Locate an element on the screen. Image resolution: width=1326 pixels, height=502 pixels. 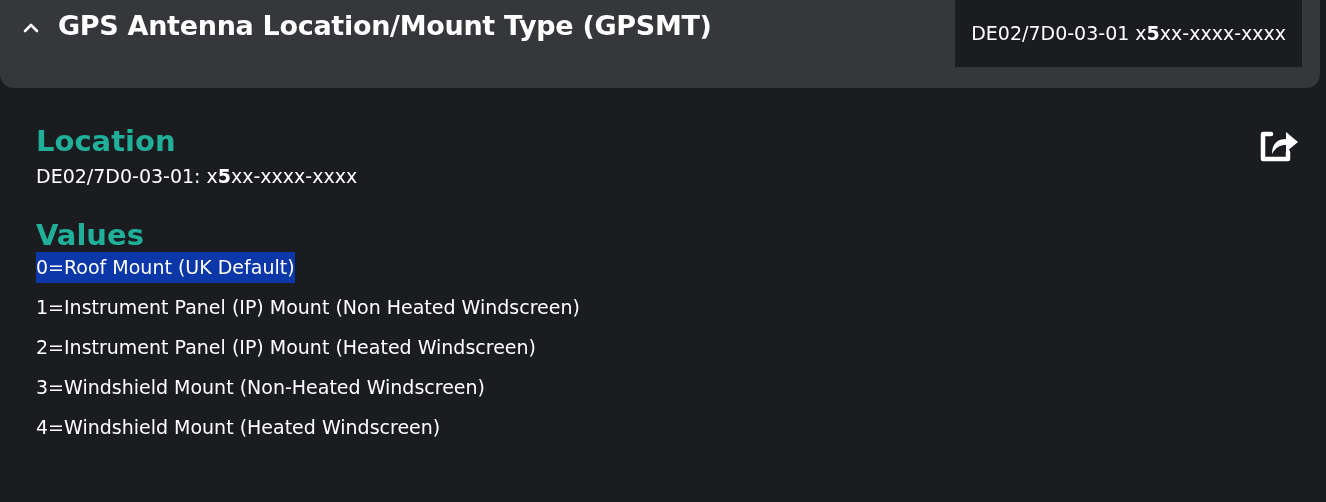
value-text: 2=Instrument Panel (IP) Mount (Heated Windscreen) is located at coordinates (286, 348).